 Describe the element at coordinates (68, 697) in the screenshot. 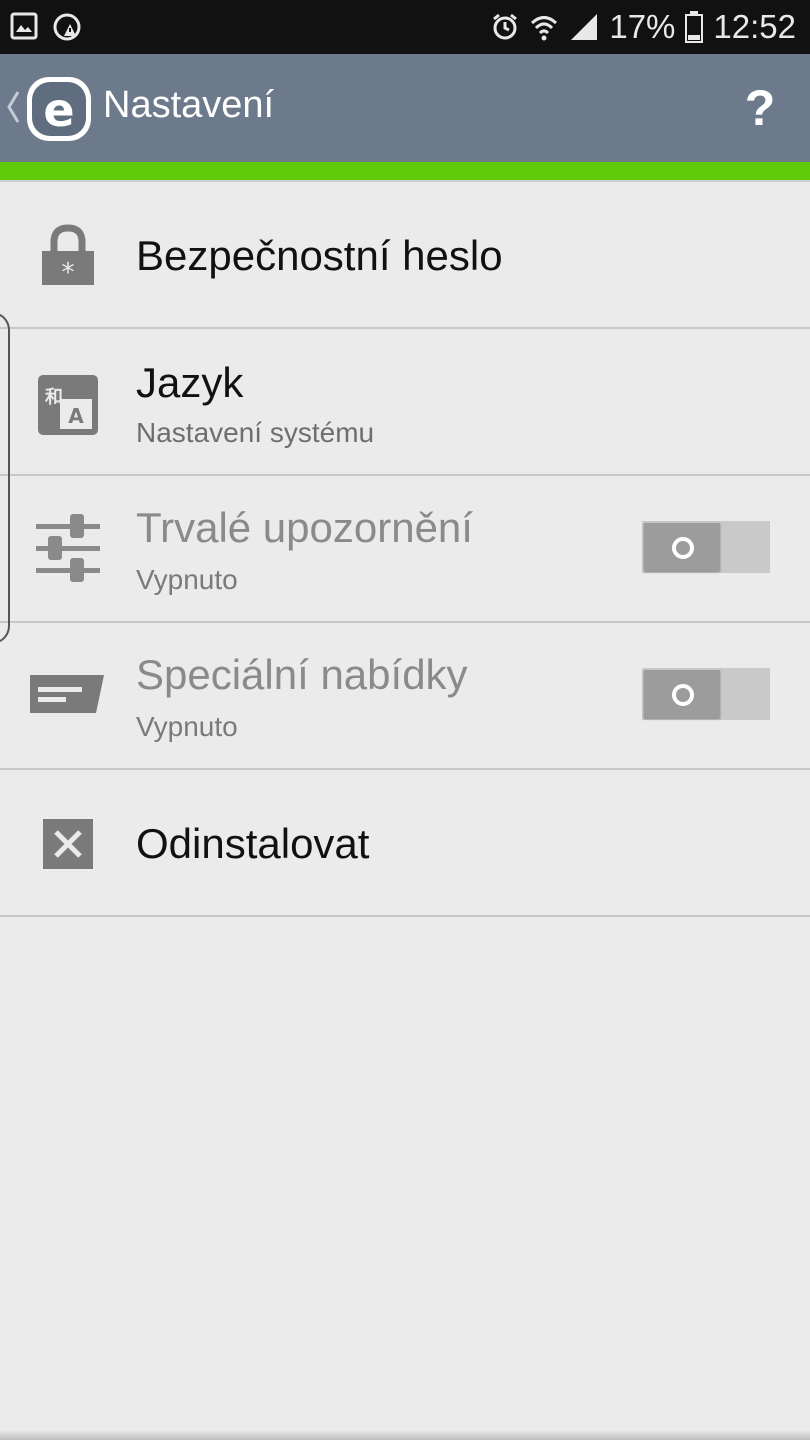

I see `offer-tag-icon` at that location.